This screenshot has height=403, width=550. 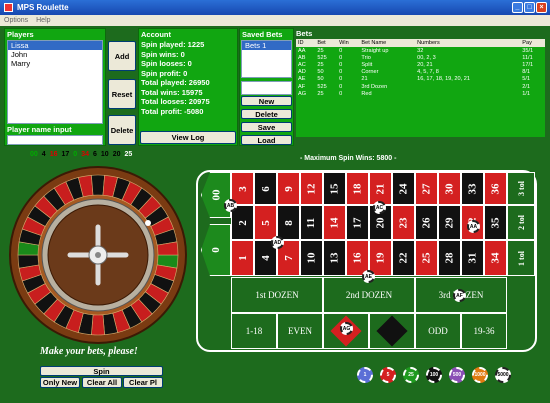 What do you see at coordinates (365, 375) in the screenshot?
I see `chip-1: 1` at bounding box center [365, 375].